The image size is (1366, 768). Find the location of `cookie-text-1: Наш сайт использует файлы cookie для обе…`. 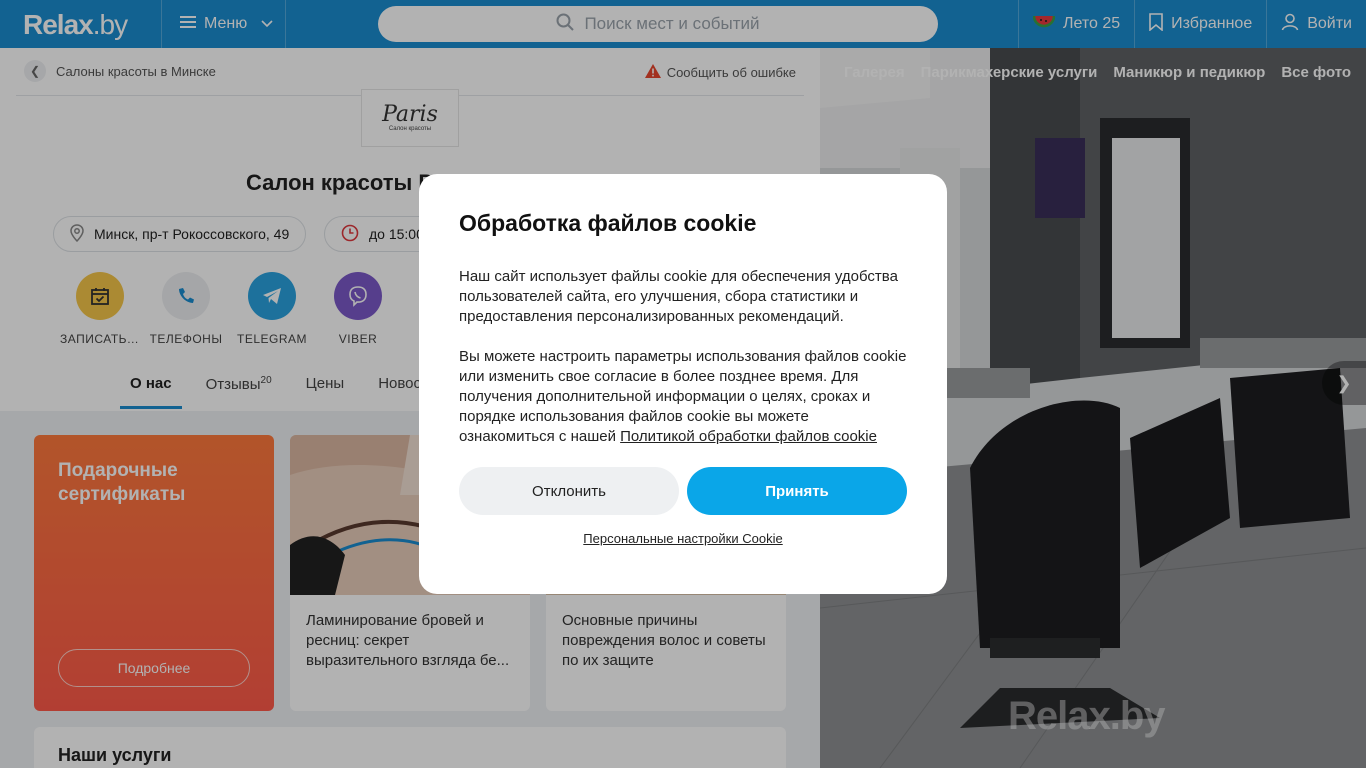

cookie-text-1: Наш сайт использует файлы cookie для обе… is located at coordinates (678, 296).